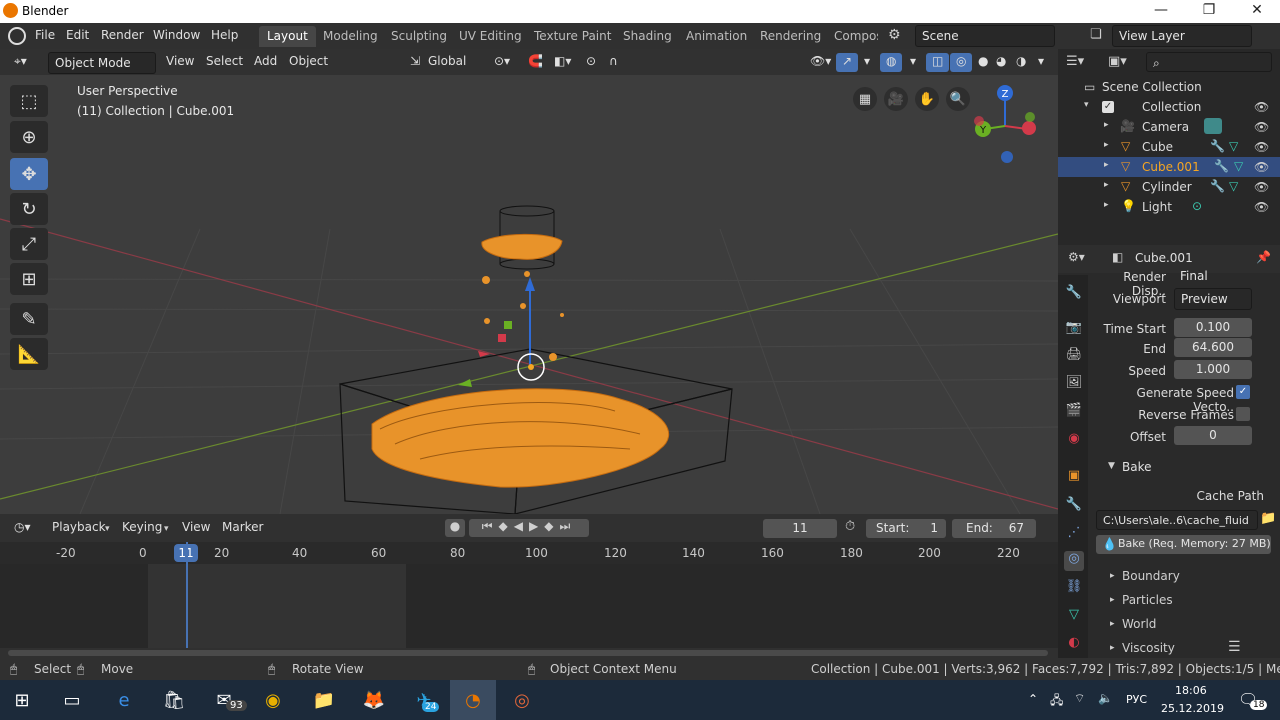  Describe the element at coordinates (1075, 61) in the screenshot. I see `outliner-editor-type-icon: ☰▾` at that location.